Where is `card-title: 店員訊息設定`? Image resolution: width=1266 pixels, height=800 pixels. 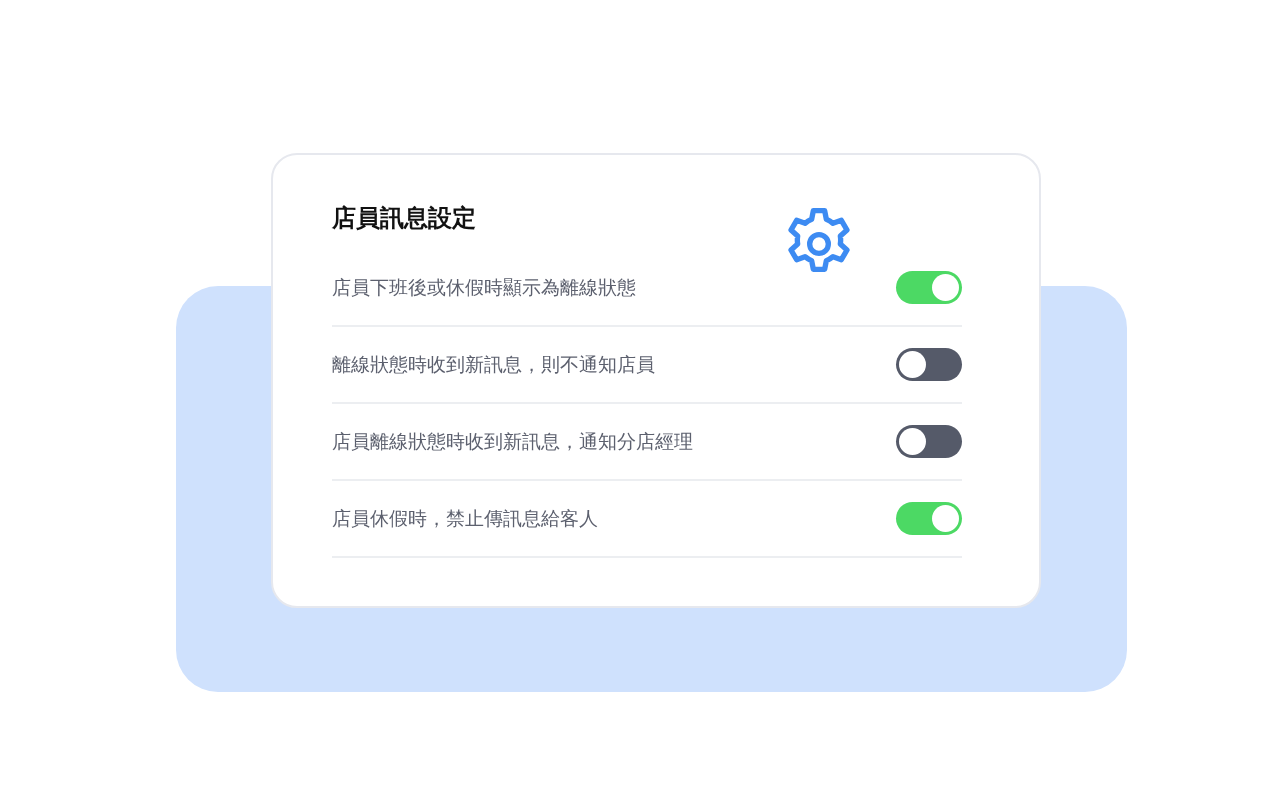
card-title: 店員訊息設定 is located at coordinates (404, 218).